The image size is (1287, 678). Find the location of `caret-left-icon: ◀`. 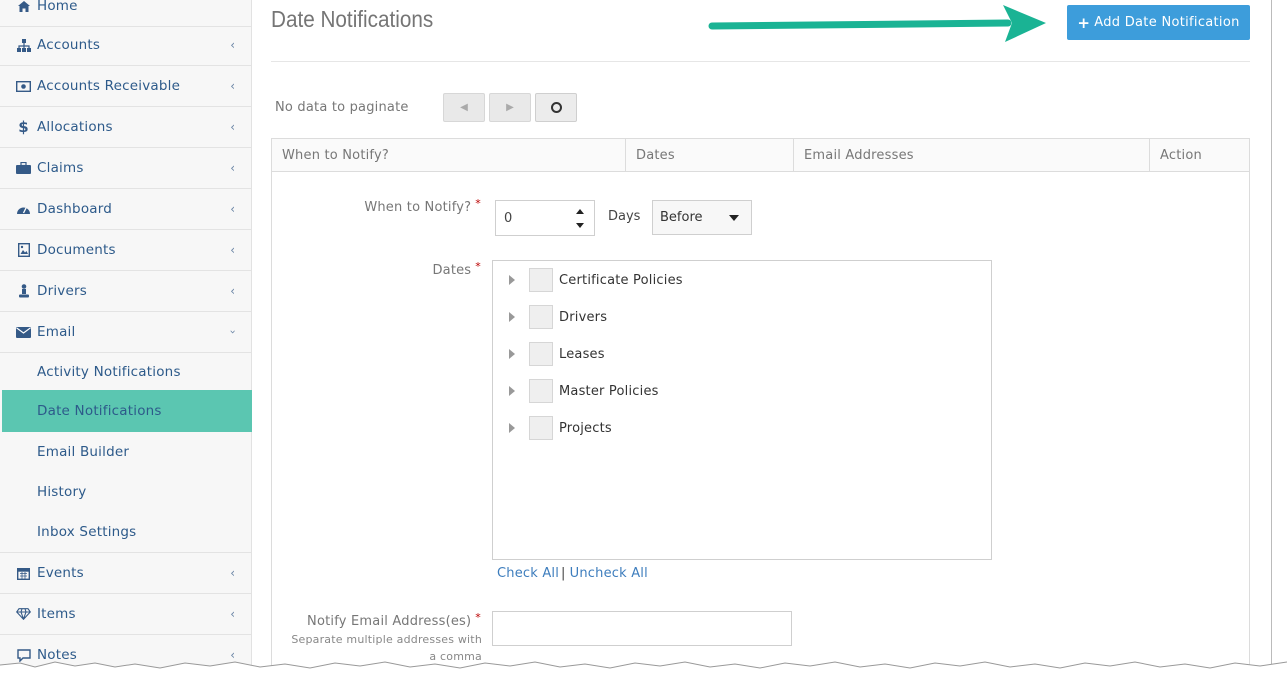

caret-left-icon: ◀ is located at coordinates (464, 107).